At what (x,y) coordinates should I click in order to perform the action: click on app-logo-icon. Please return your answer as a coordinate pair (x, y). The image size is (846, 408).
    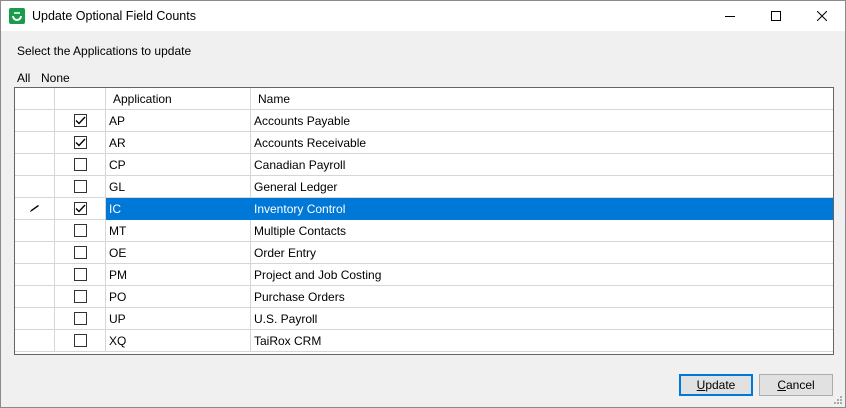
    Looking at the image, I should click on (17, 16).